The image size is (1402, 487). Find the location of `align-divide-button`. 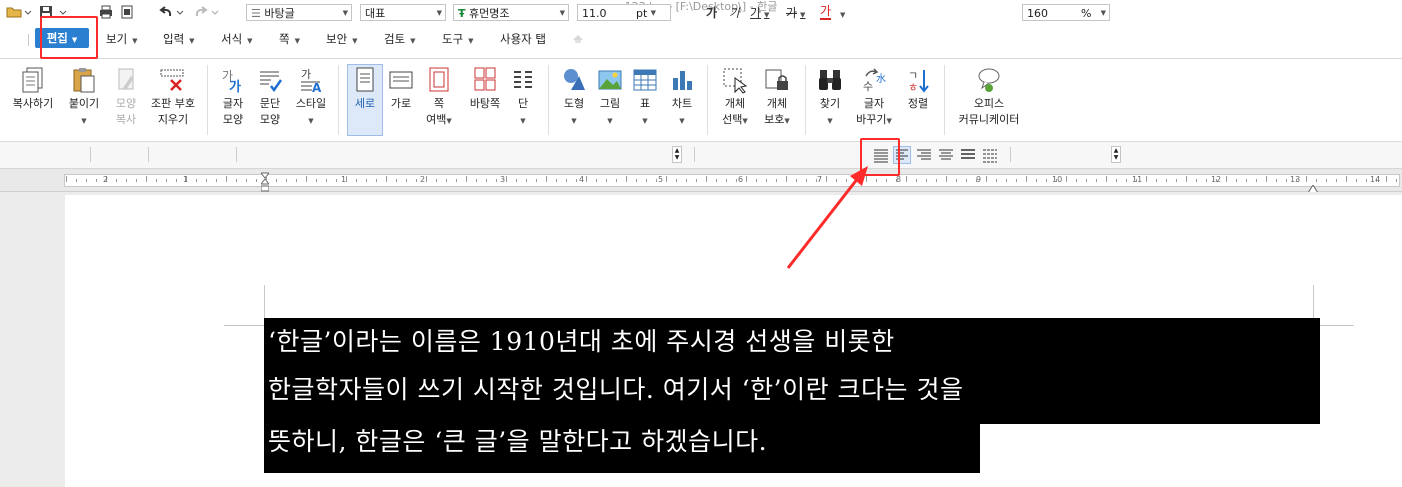

align-divide-button is located at coordinates (990, 155).